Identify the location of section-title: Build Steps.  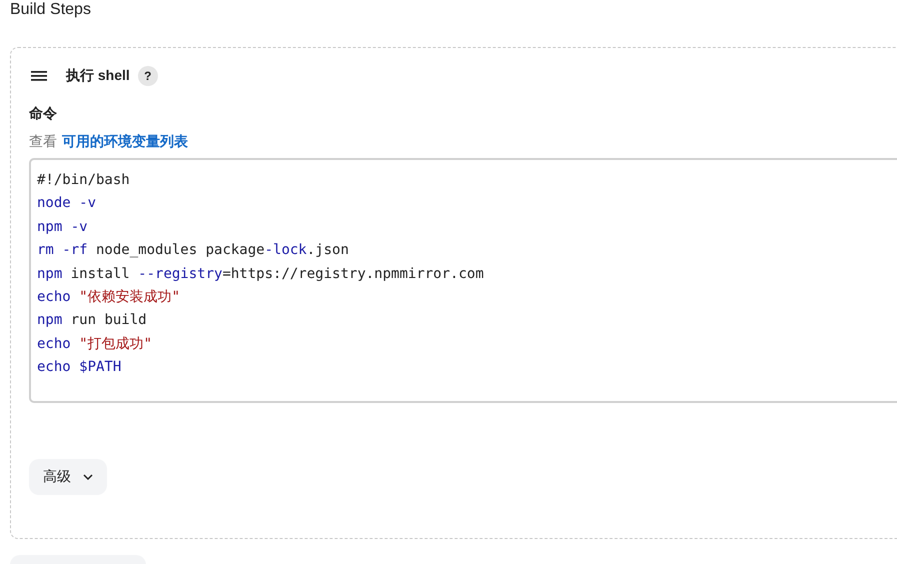
(50, 10).